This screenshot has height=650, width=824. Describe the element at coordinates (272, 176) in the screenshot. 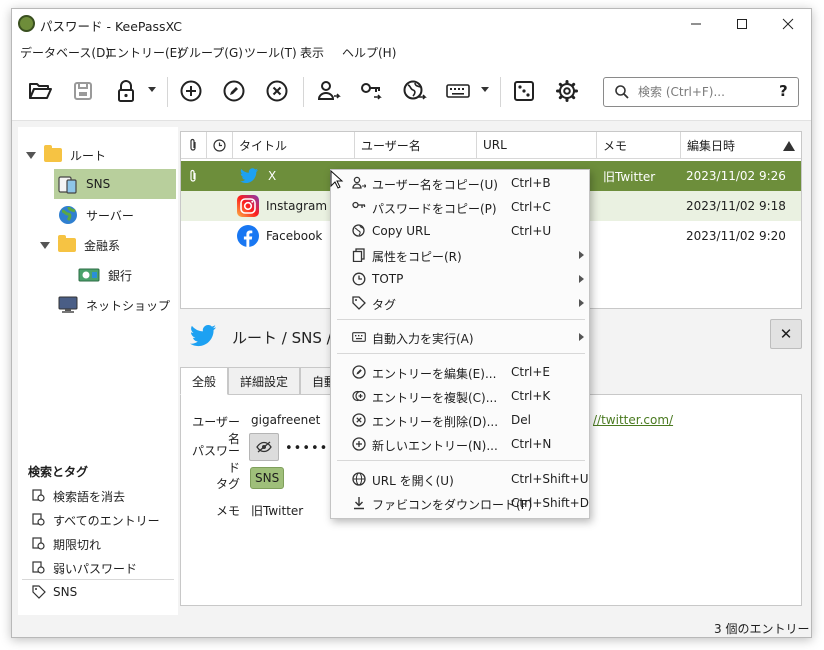

I see `entry-title: X` at that location.